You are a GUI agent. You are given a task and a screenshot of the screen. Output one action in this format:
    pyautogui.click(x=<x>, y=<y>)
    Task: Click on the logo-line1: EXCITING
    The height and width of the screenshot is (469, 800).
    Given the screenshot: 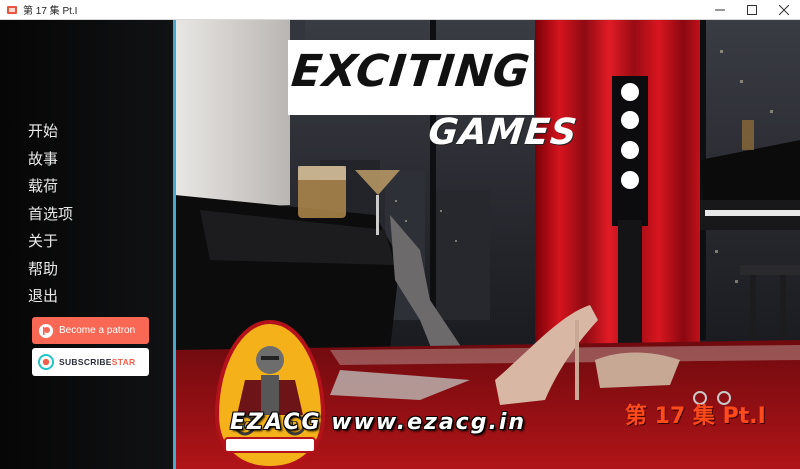 What is the action you would take?
    pyautogui.click(x=411, y=71)
    